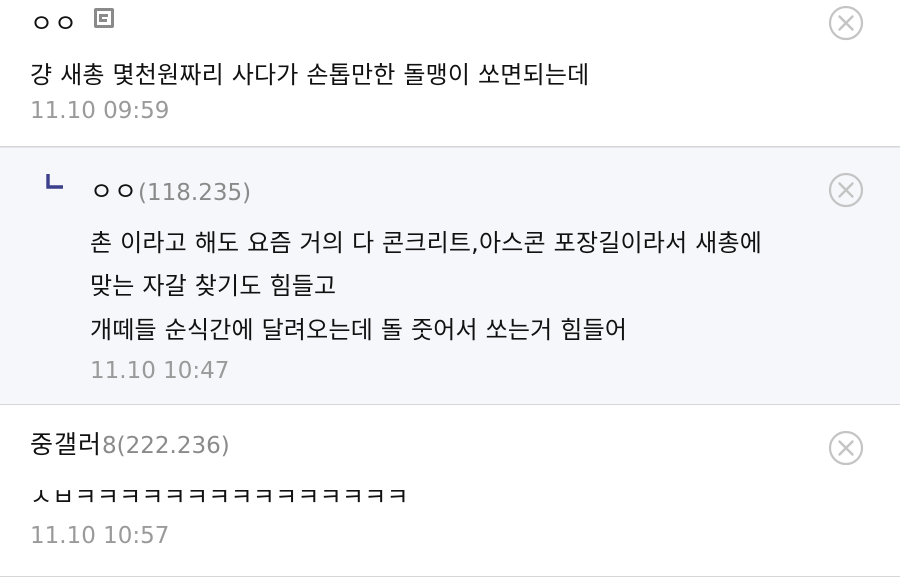 This screenshot has width=900, height=588. I want to click on bottom-spacer, so click(450, 582).